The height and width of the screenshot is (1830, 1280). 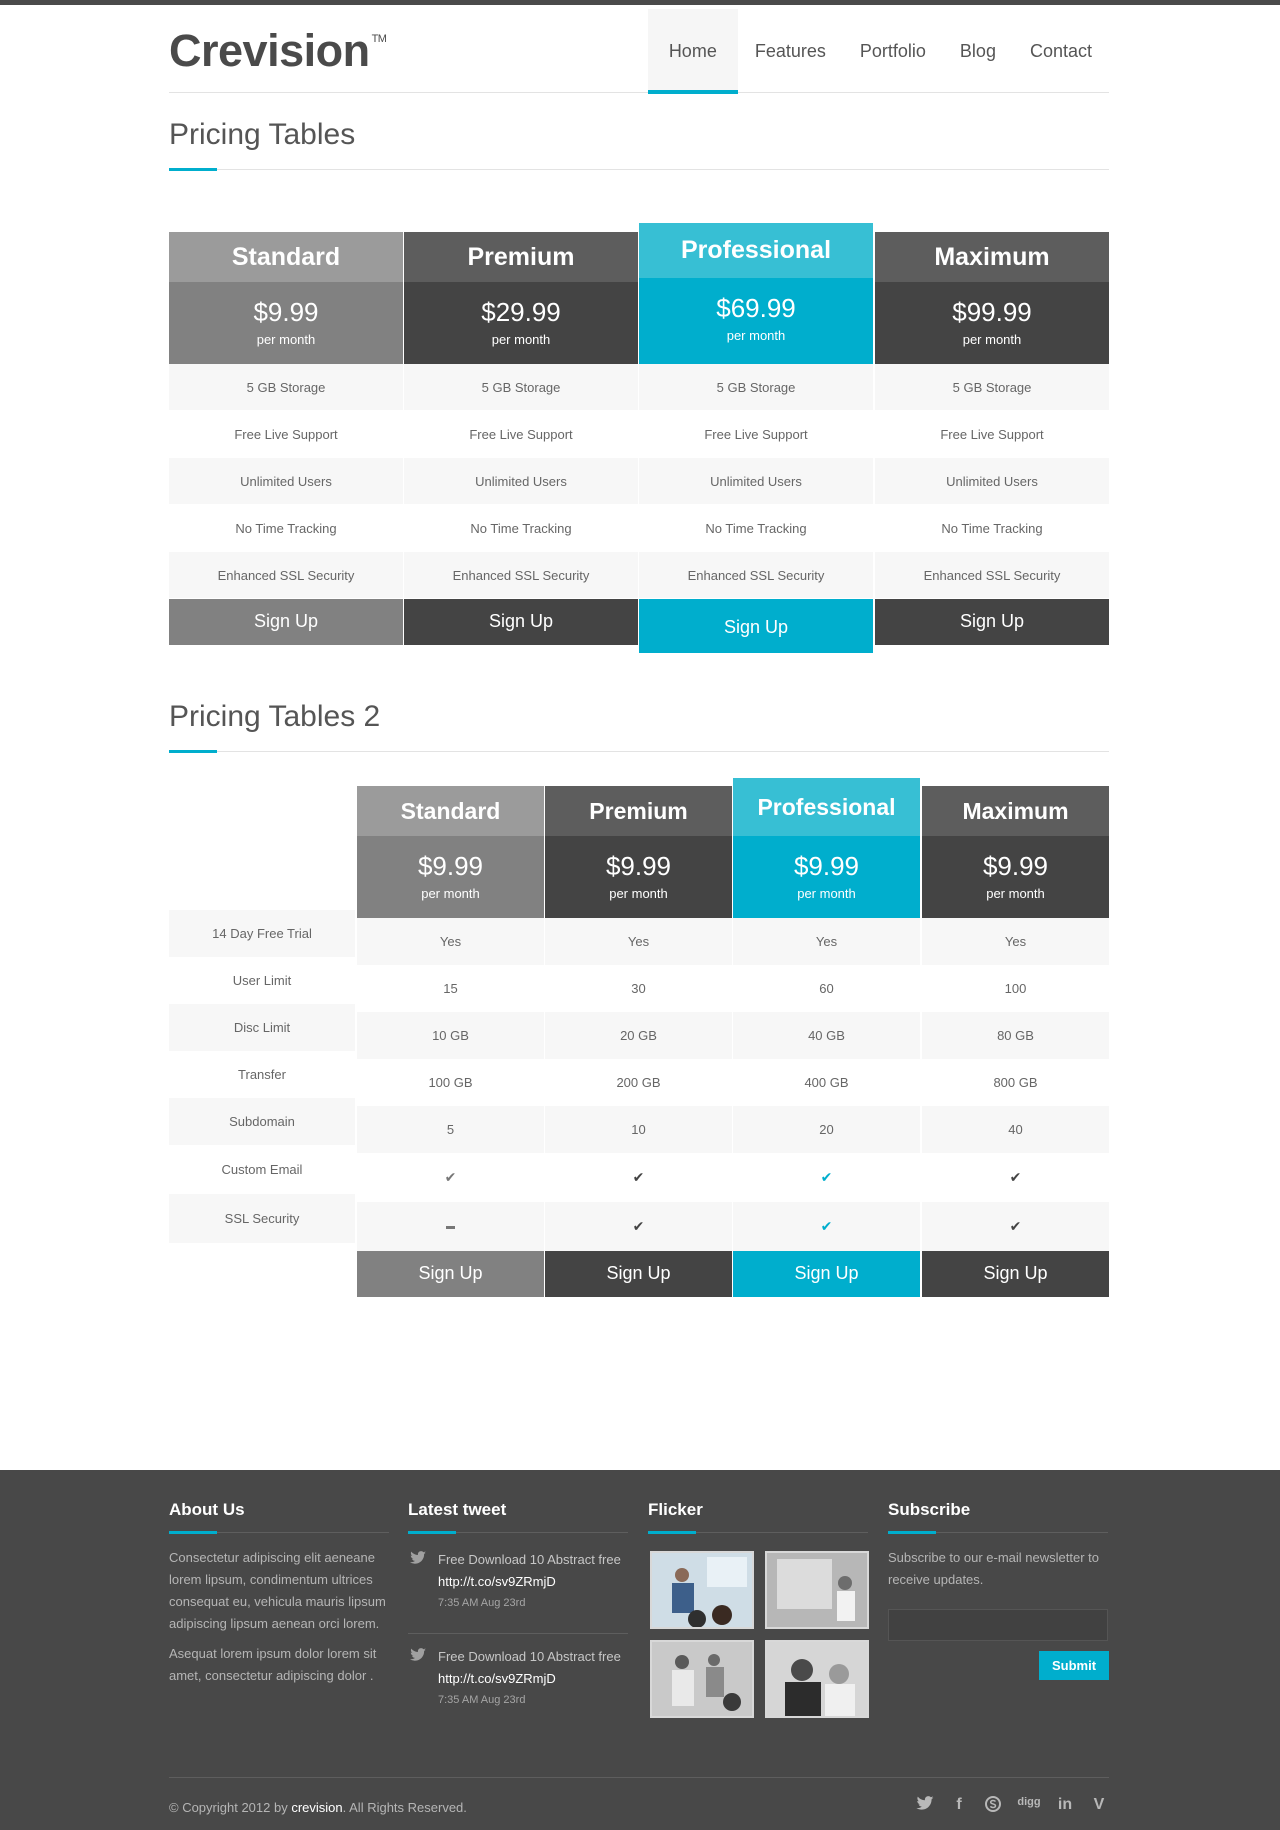 I want to click on cell, so click(x=450, y=1226).